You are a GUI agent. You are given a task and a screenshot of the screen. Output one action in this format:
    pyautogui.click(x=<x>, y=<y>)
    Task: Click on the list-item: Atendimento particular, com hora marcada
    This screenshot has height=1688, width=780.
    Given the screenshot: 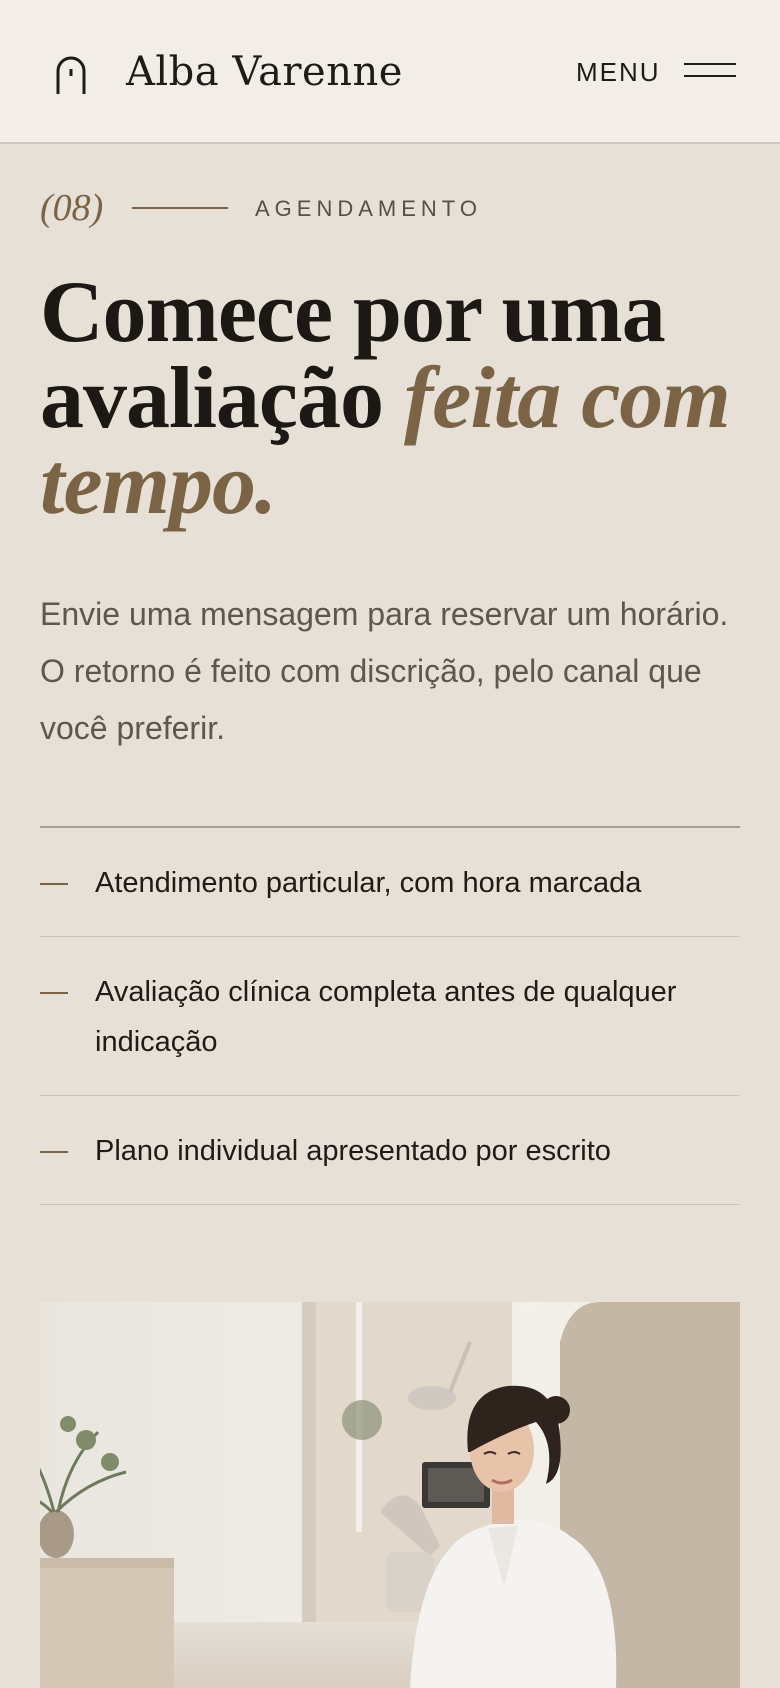 What is the action you would take?
    pyautogui.click(x=390, y=882)
    